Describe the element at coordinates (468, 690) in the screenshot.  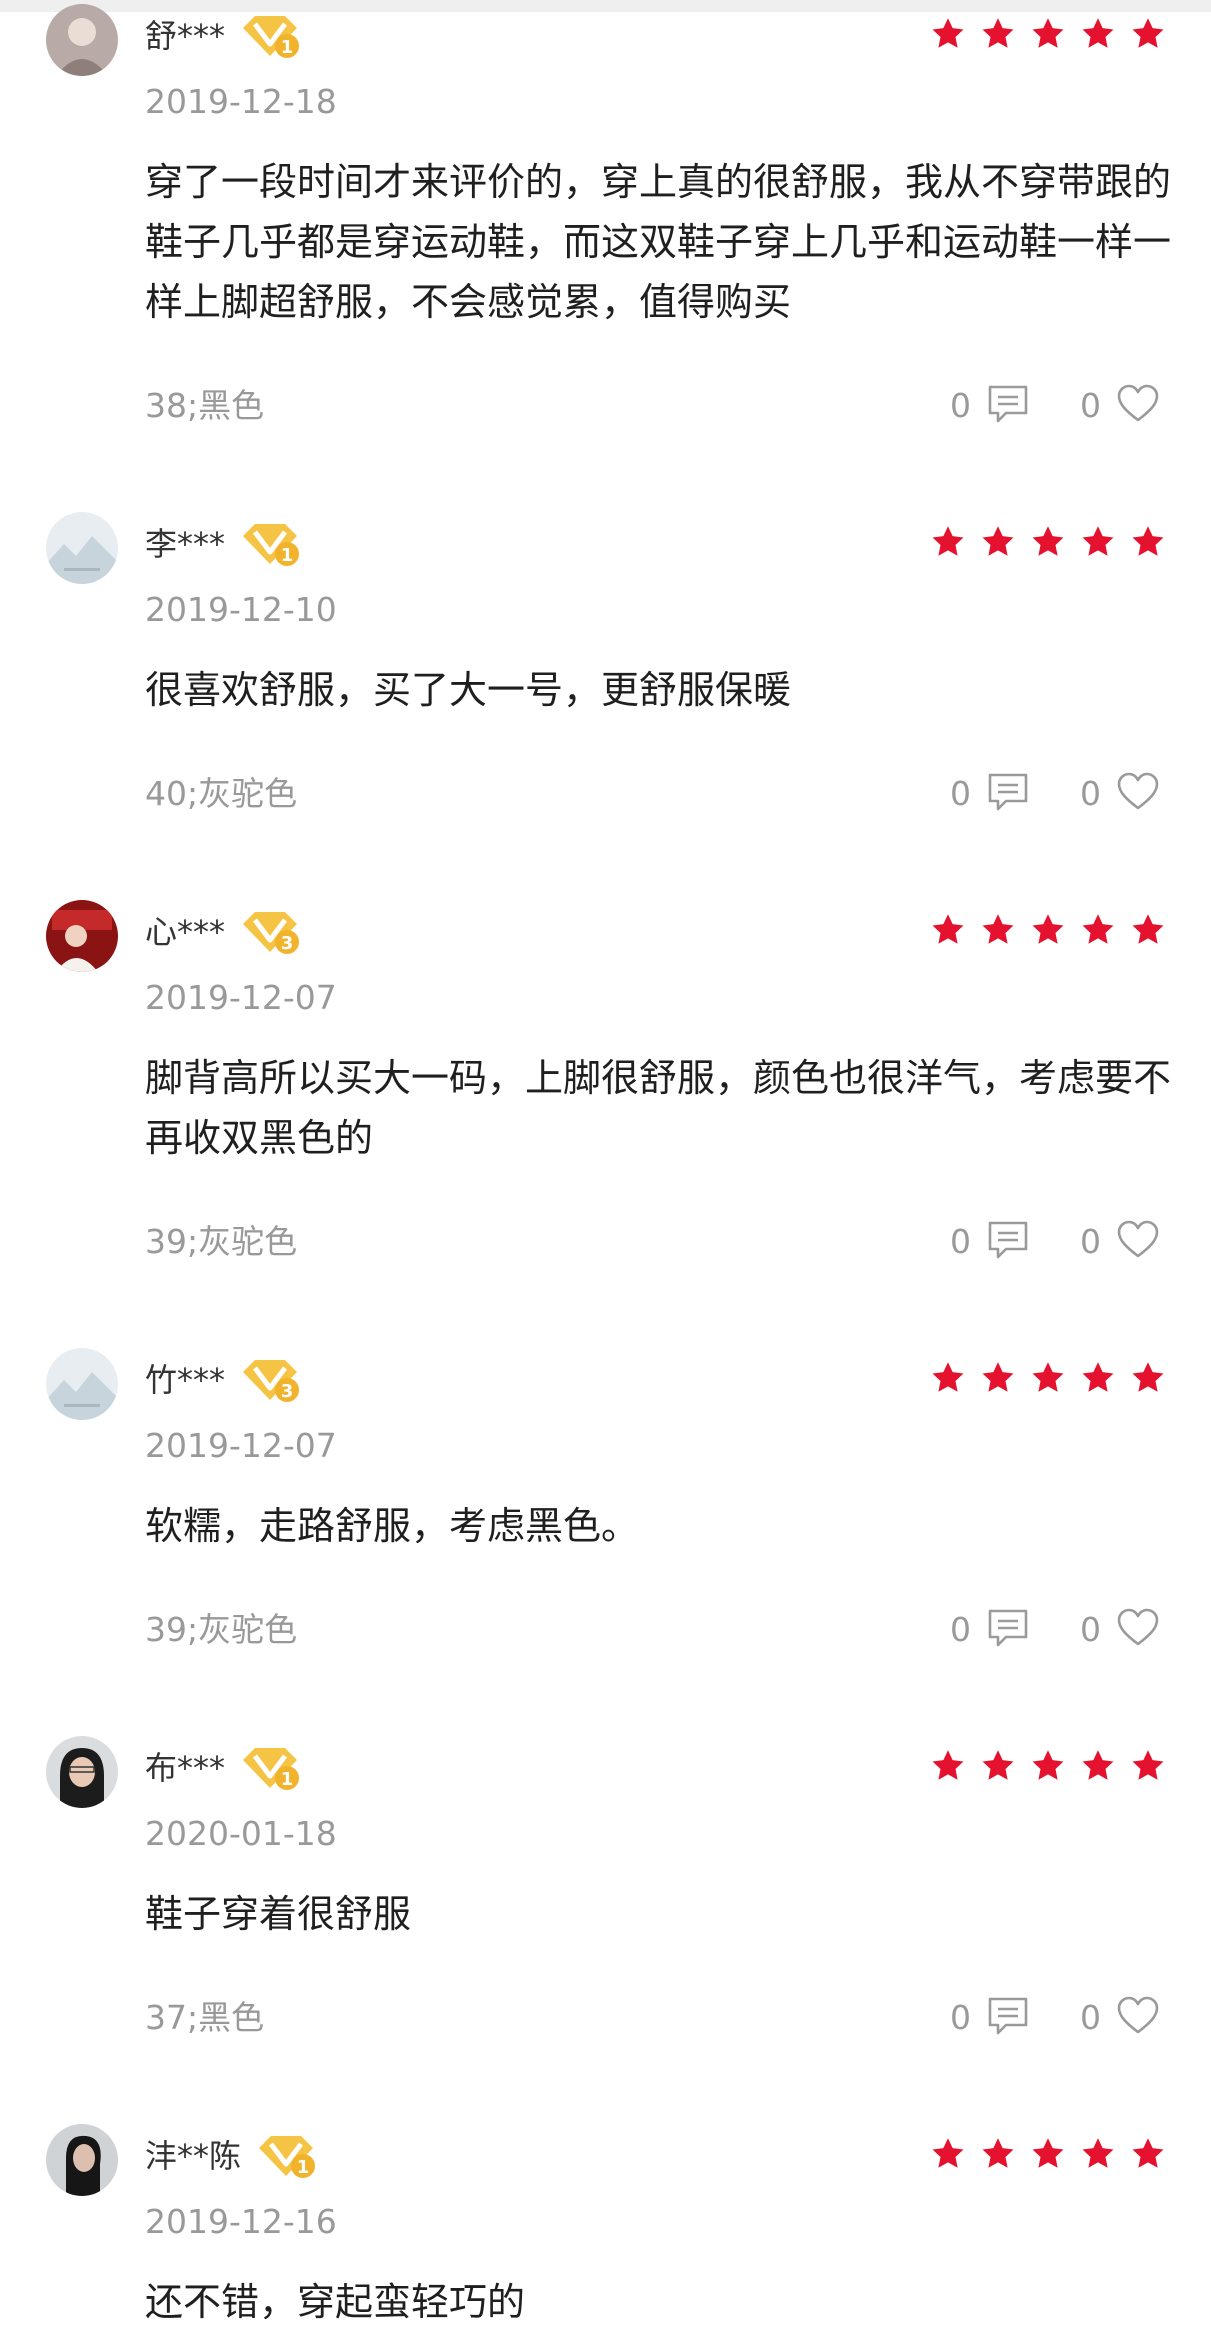
I see `review-content: 很喜欢舒服，买了大一号，更舒服保暖` at that location.